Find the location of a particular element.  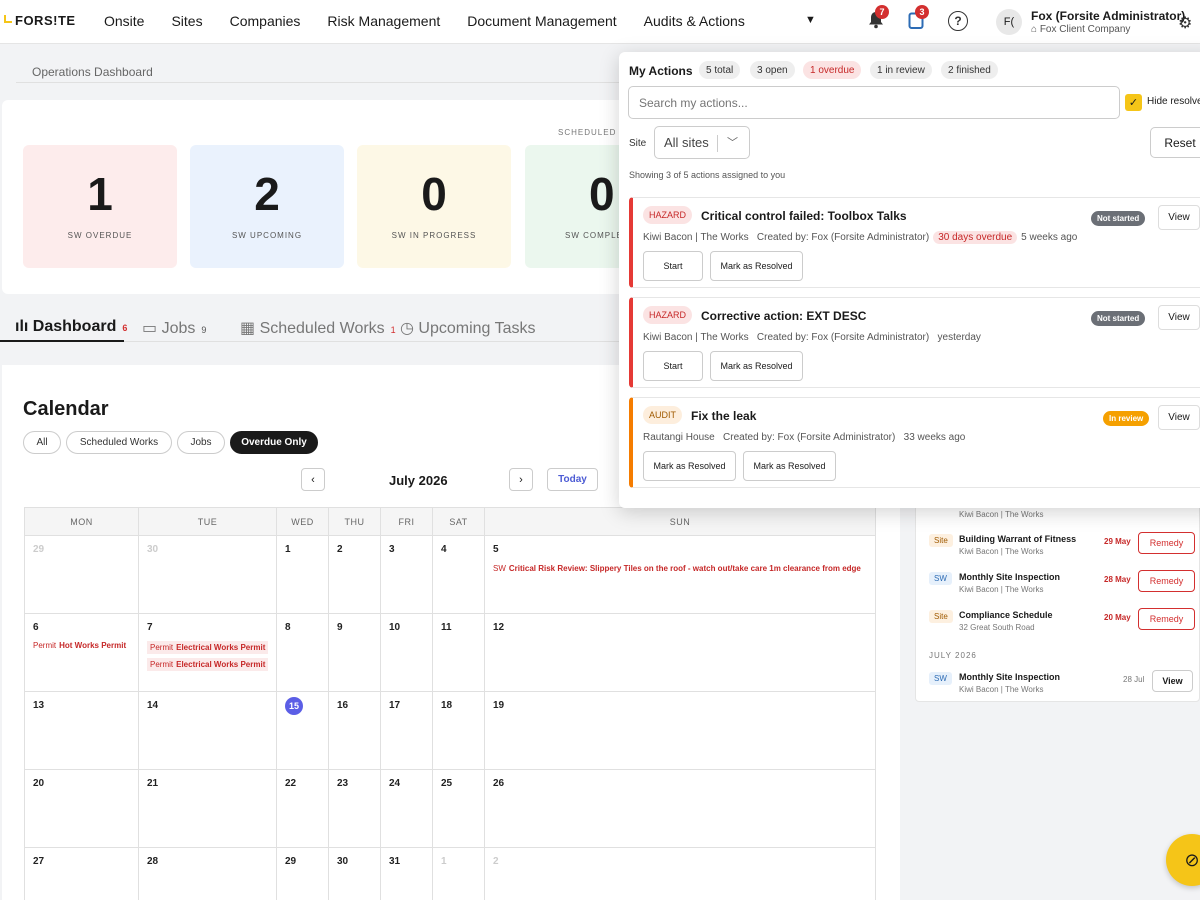

calendar-day: 8 is located at coordinates (302, 652).